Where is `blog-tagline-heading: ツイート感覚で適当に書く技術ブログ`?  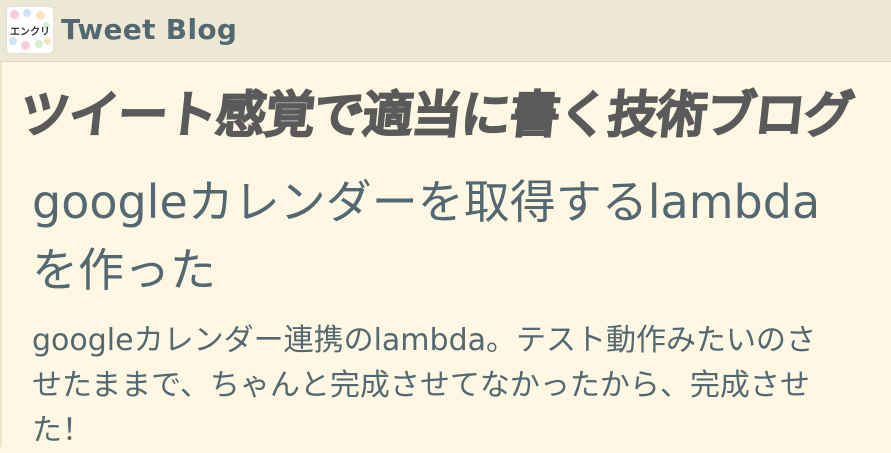
blog-tagline-heading: ツイート感覚で適当に書く技術ブログ is located at coordinates (436, 115).